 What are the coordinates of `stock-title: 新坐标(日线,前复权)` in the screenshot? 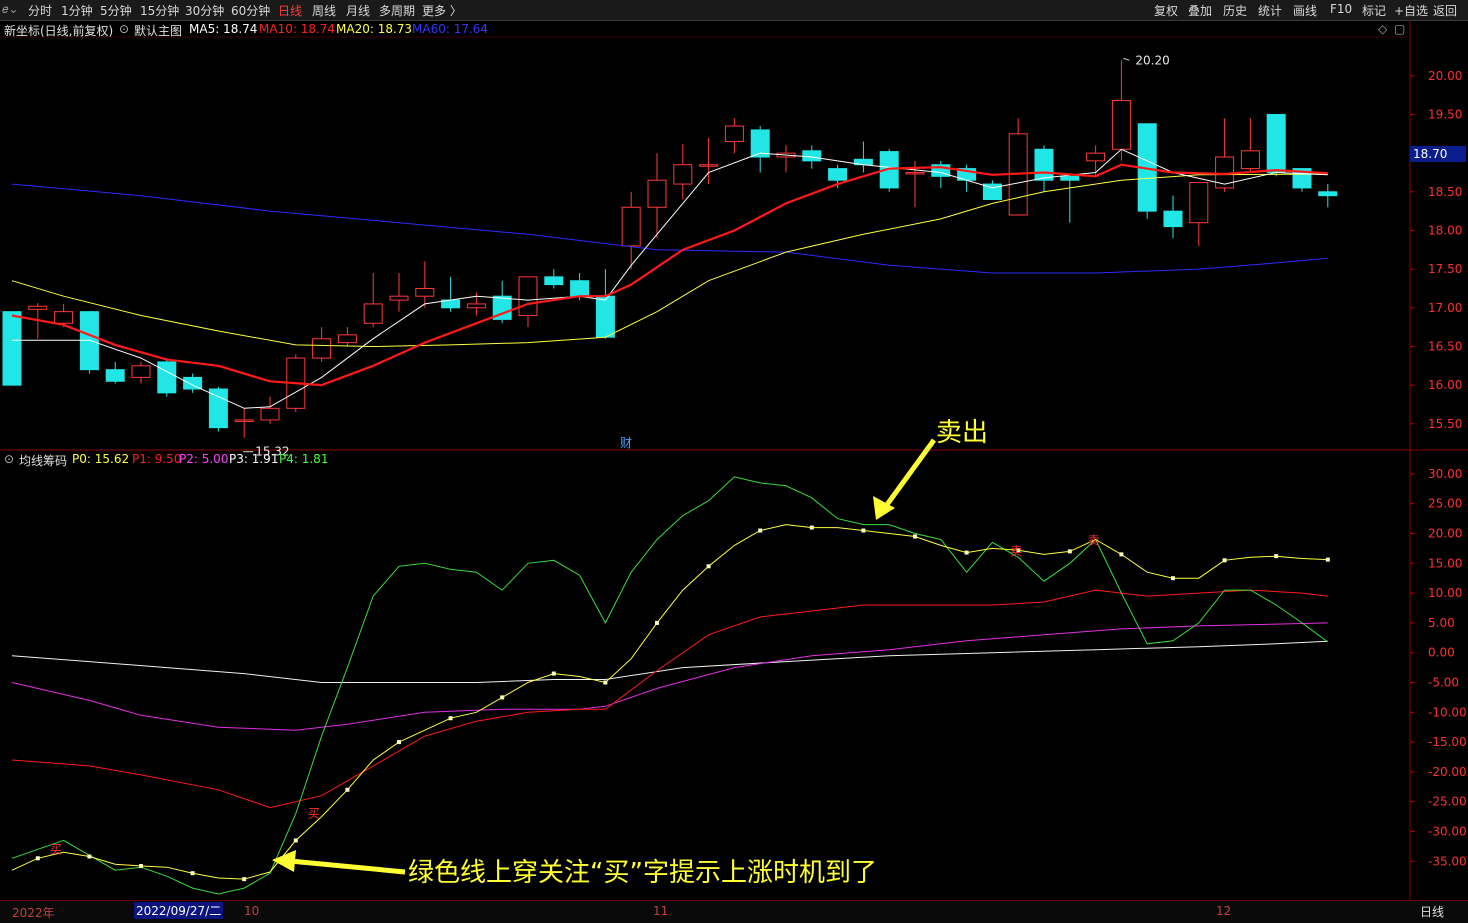 It's located at (59, 31).